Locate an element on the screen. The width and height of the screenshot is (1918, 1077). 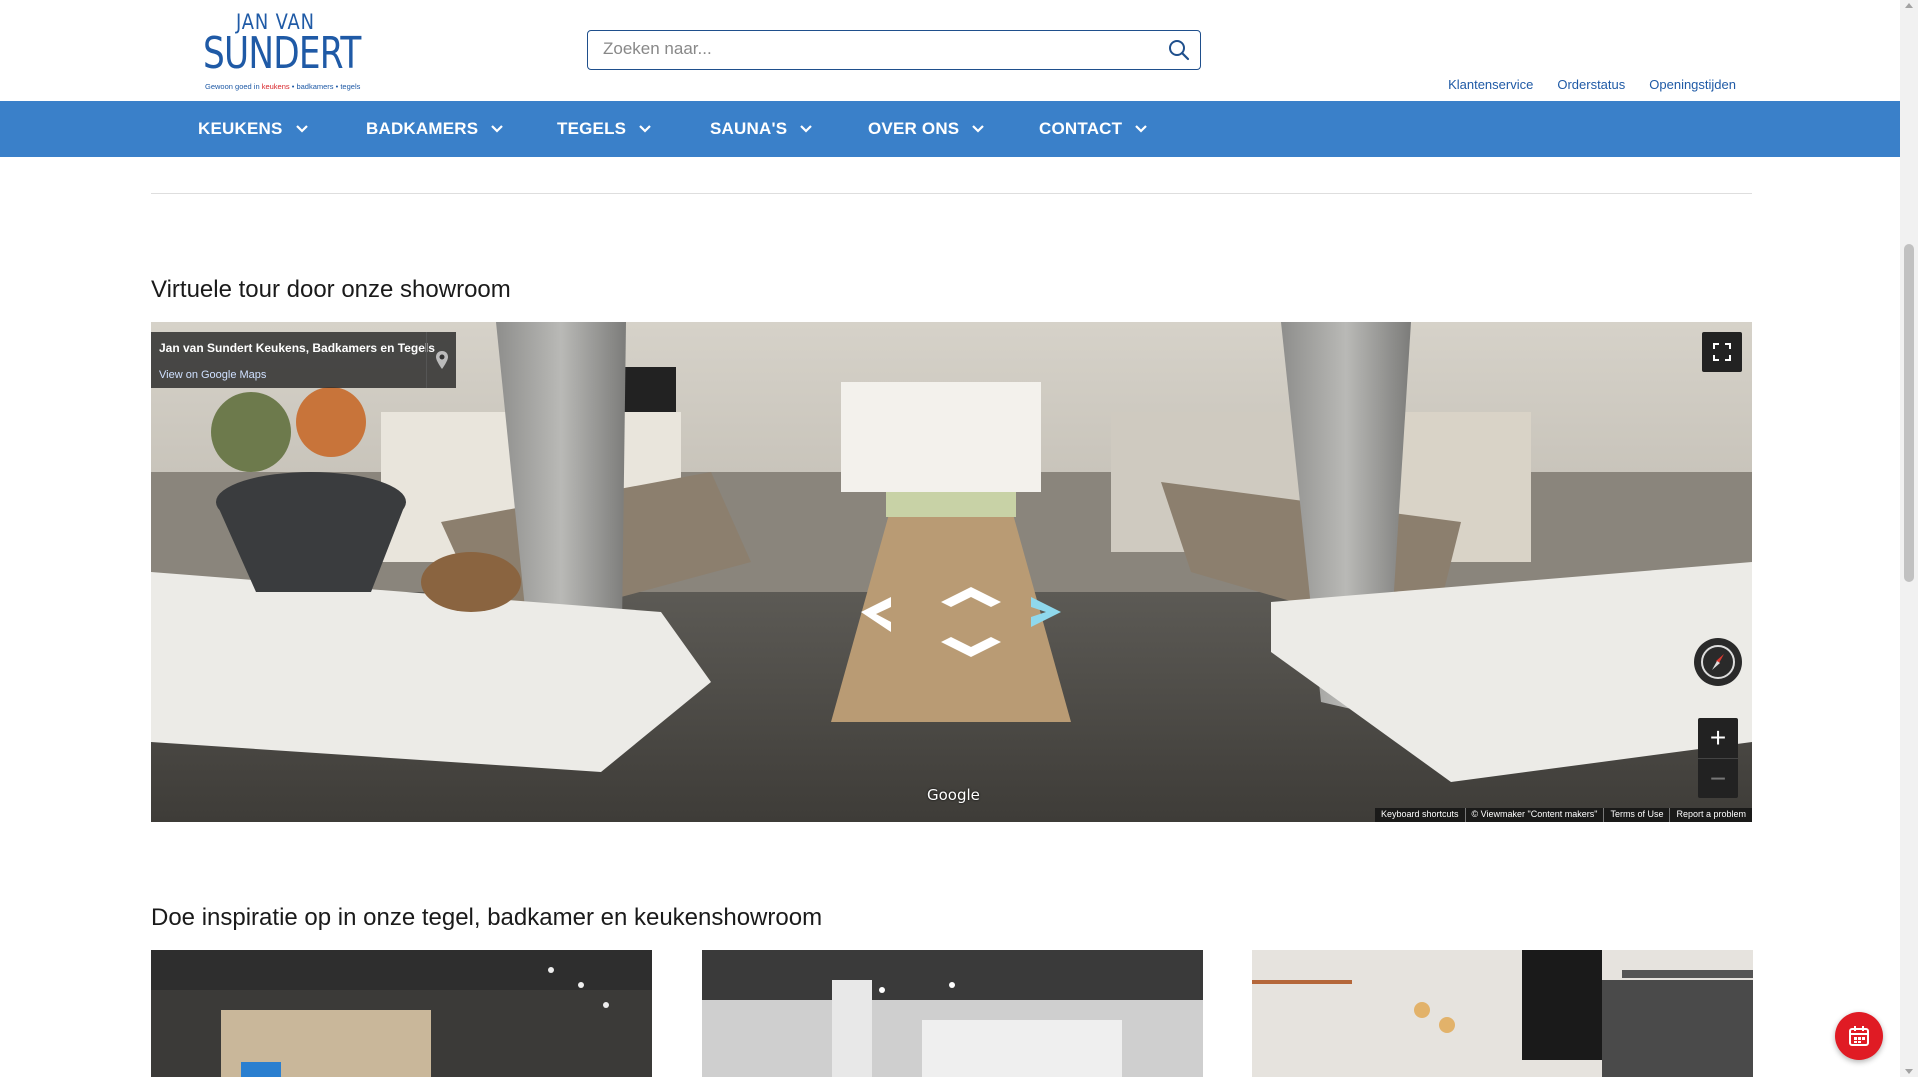
showroom-card-badkamers is located at coordinates (952, 1013).